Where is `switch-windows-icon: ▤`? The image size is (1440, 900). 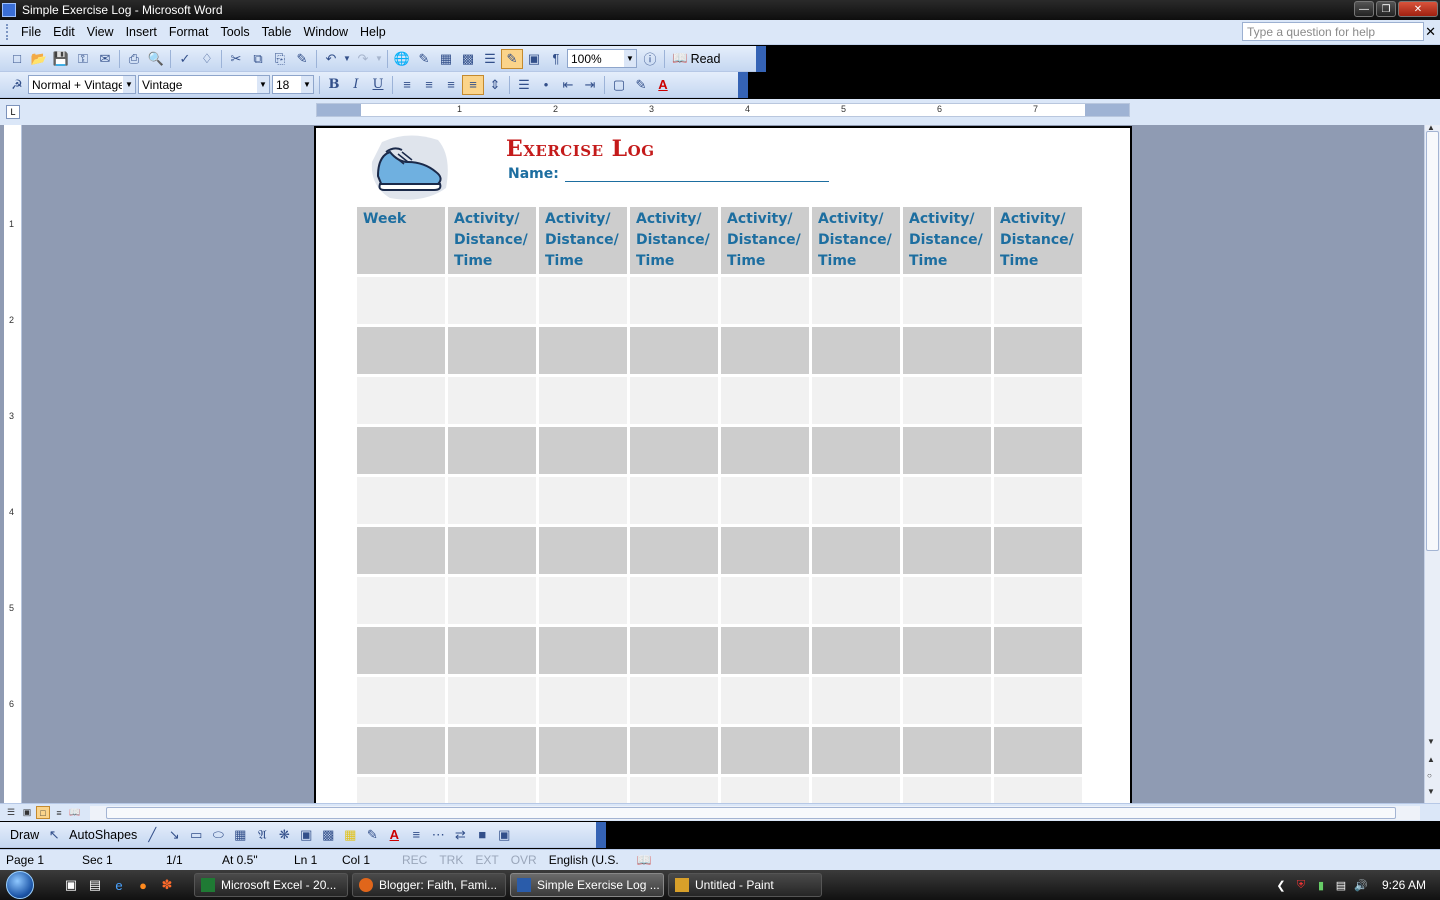
switch-windows-icon: ▤ is located at coordinates (95, 885).